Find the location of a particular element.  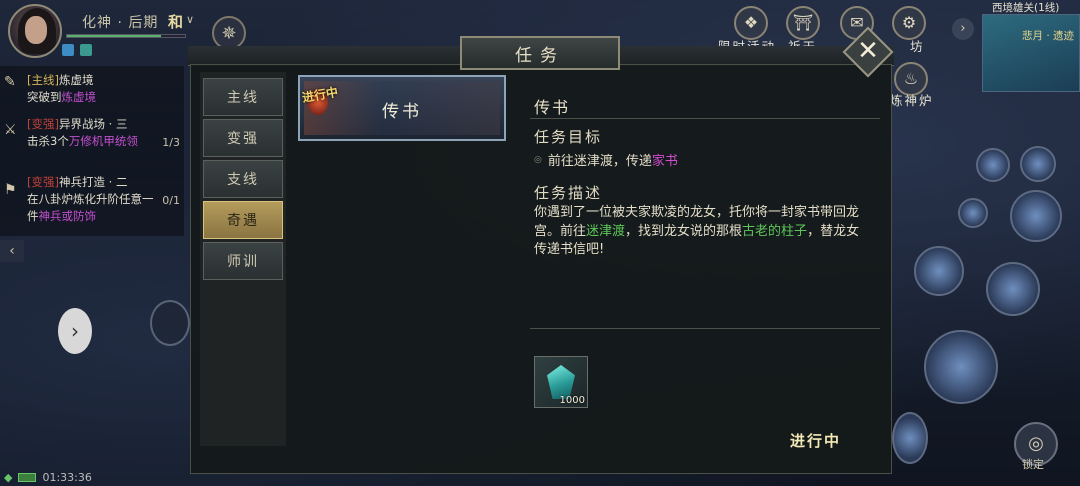

avatar-face is located at coordinates (36, 30).